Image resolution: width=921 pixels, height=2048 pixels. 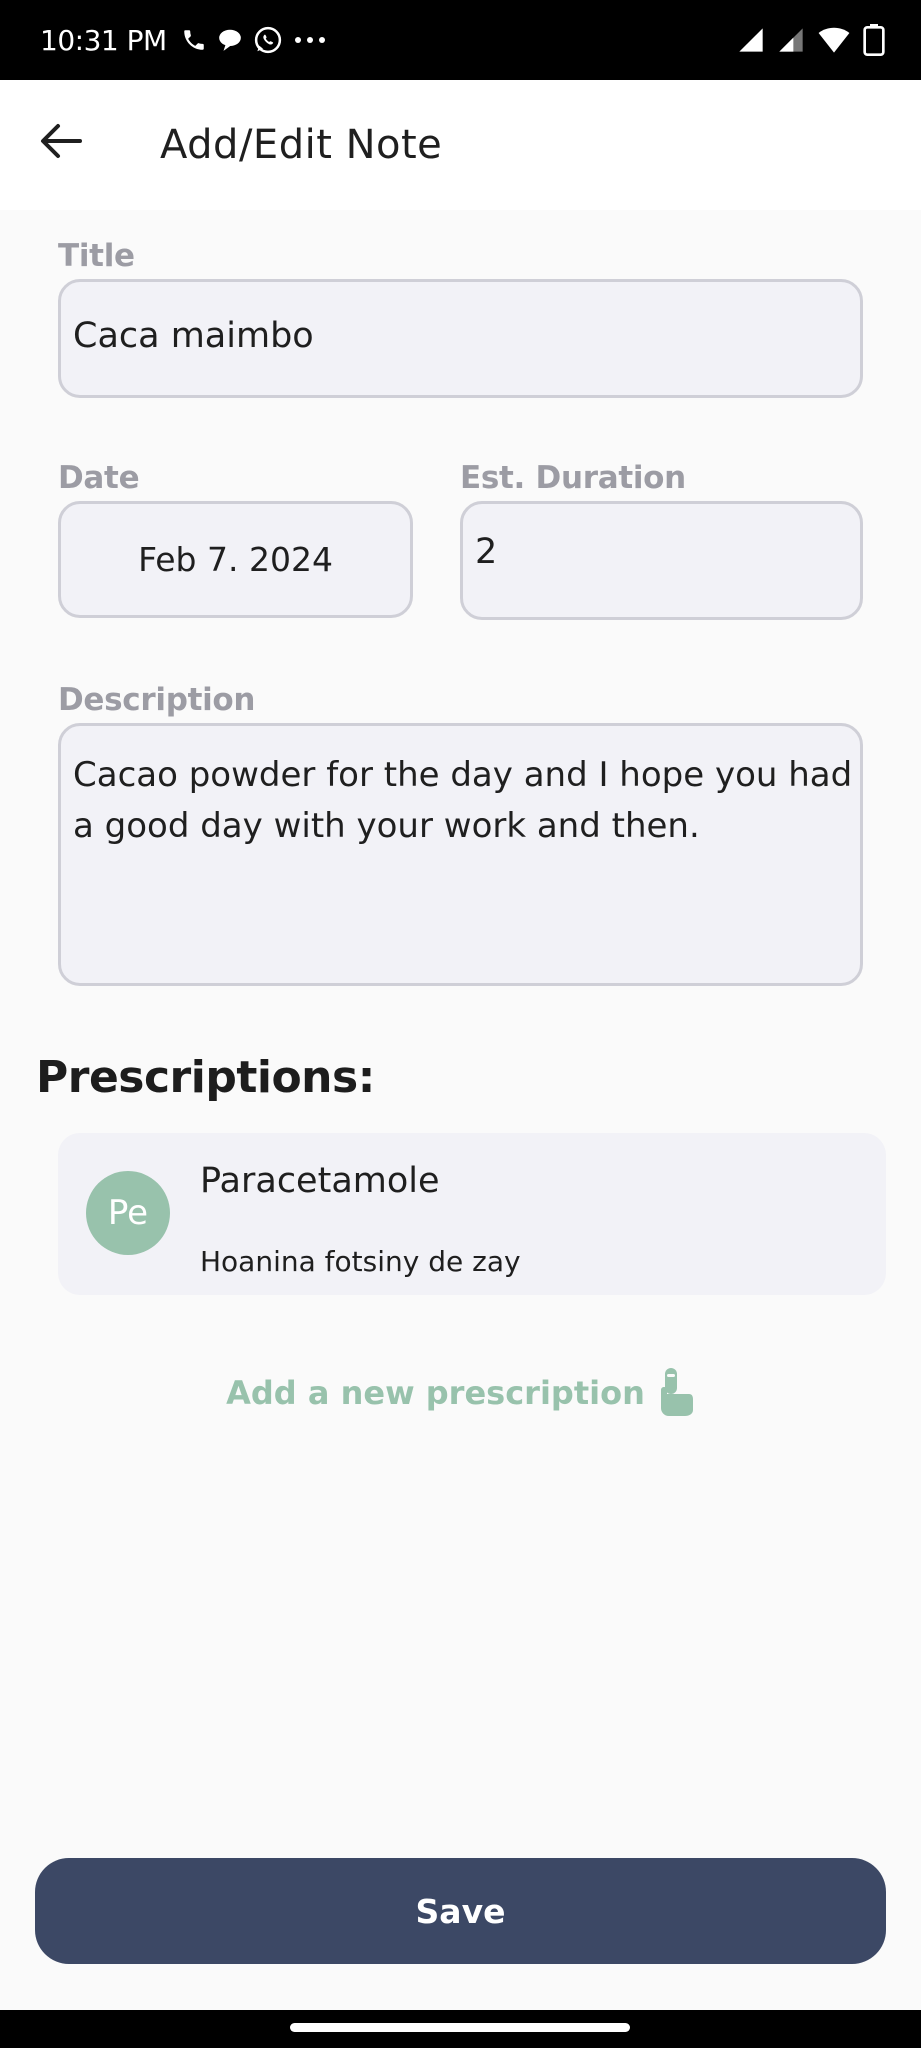 I want to click on save-button: Save, so click(x=460, y=1911).